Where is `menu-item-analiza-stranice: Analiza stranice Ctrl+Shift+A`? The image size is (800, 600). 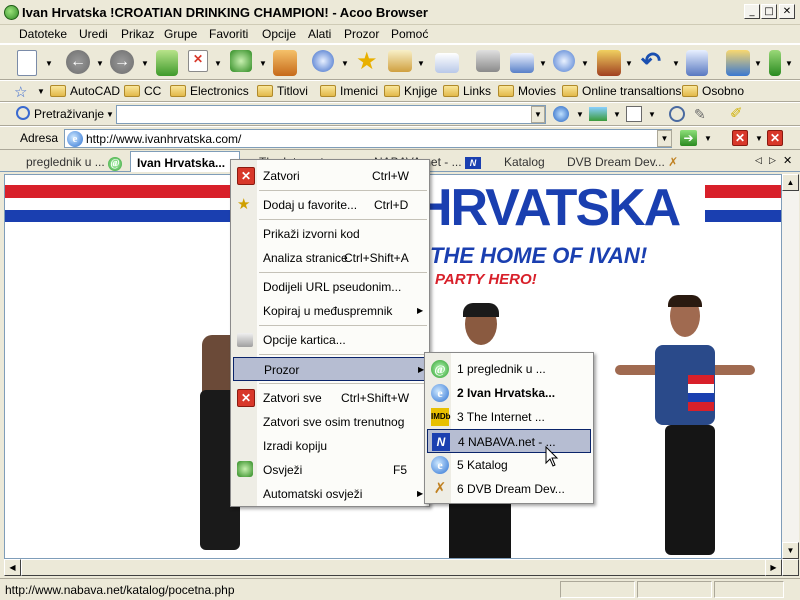 menu-item-analiza-stranice: Analiza stranice Ctrl+Shift+A is located at coordinates (330, 258).